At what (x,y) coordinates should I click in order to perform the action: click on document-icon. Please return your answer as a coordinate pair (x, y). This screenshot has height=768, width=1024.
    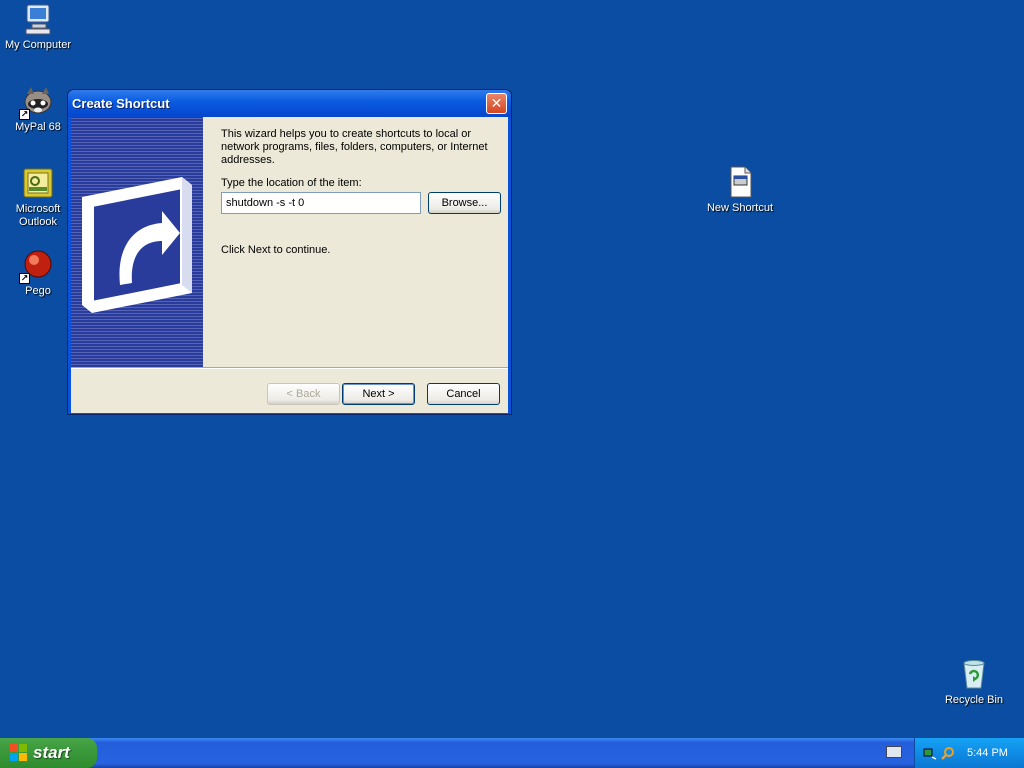
    Looking at the image, I should click on (740, 182).